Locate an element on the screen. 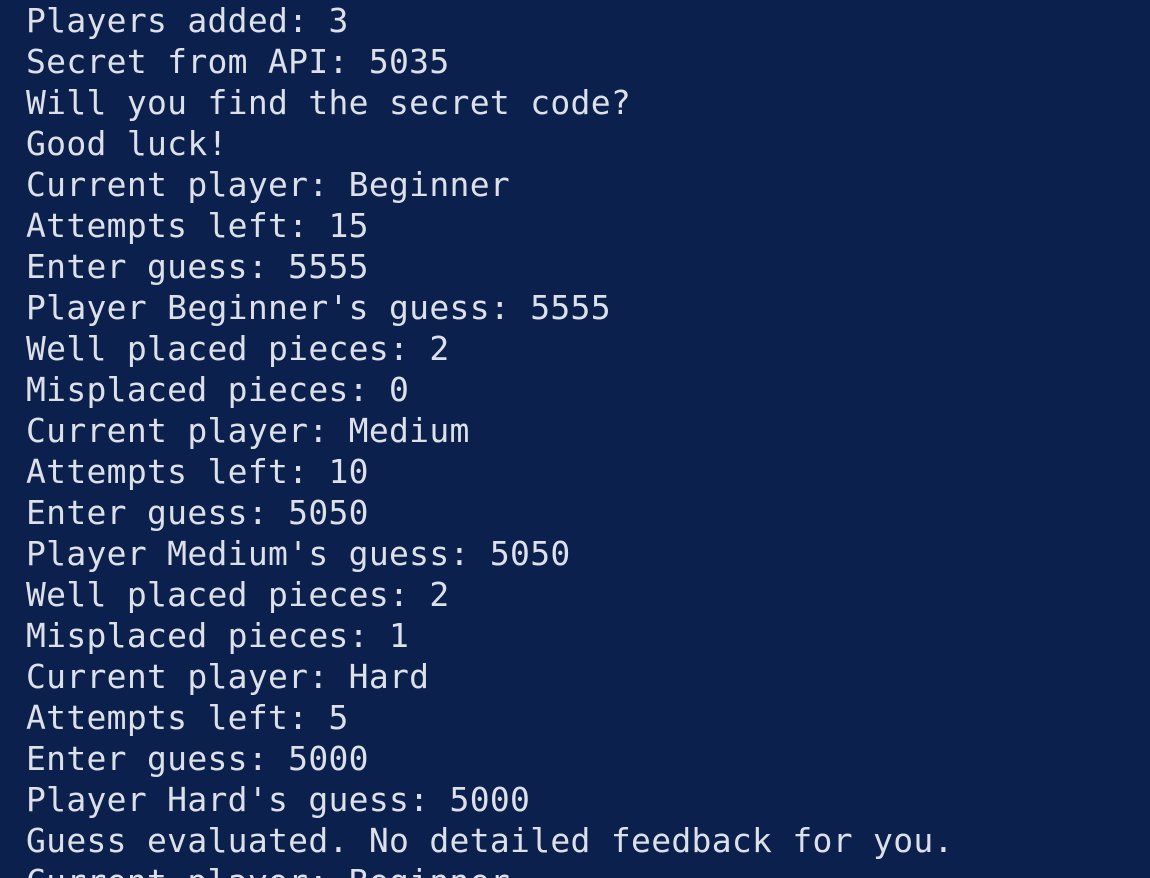 The image size is (1150, 878). terminal-line: Enter guess: 5050 is located at coordinates (197, 512).